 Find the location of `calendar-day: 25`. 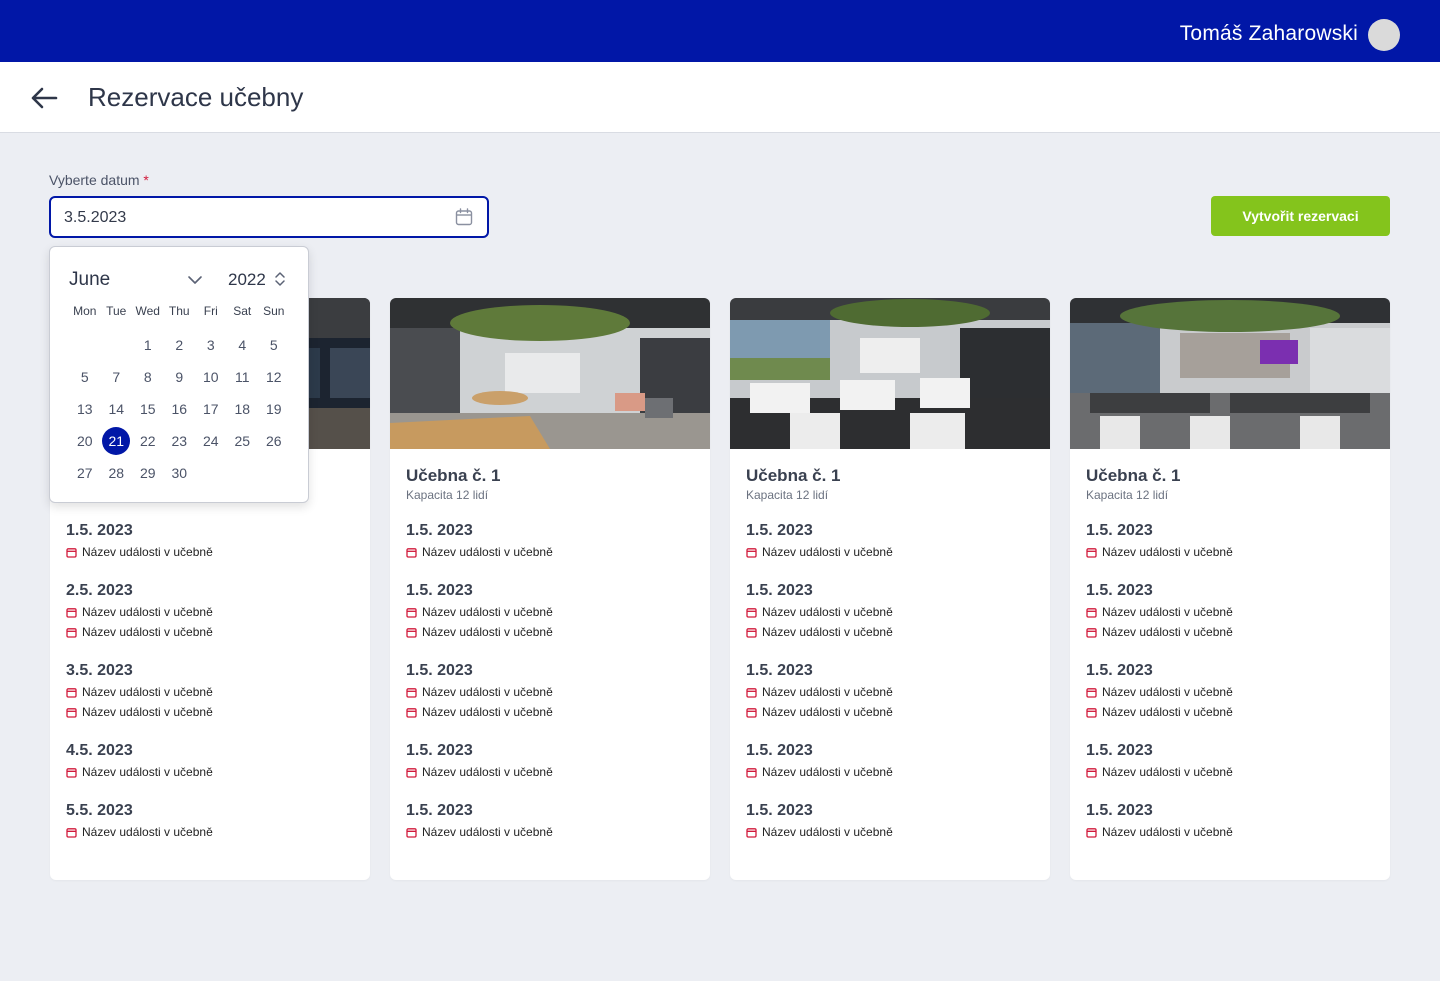

calendar-day: 25 is located at coordinates (243, 441).